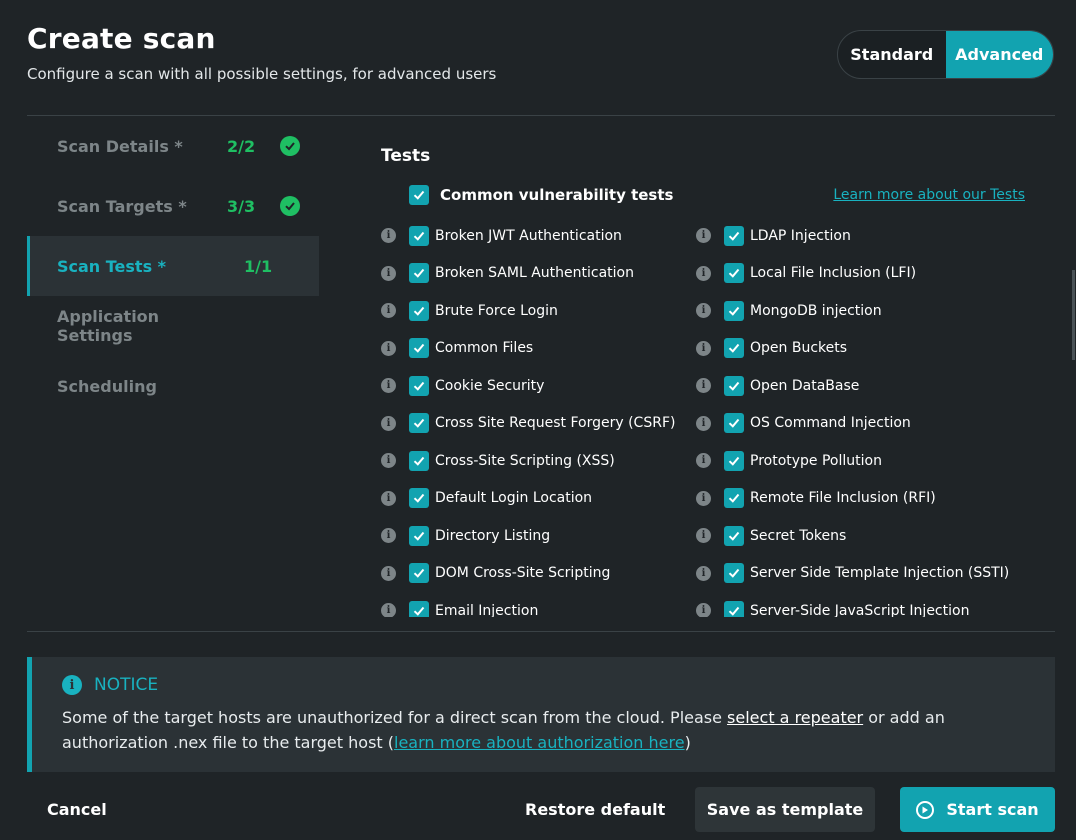  I want to click on test-item: i Broken JWT Authentication, so click(546, 236).